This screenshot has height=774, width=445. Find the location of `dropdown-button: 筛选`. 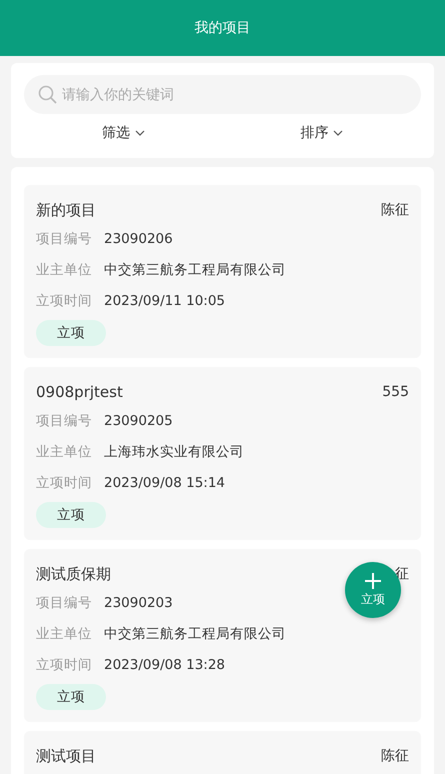

dropdown-button: 筛选 is located at coordinates (123, 133).